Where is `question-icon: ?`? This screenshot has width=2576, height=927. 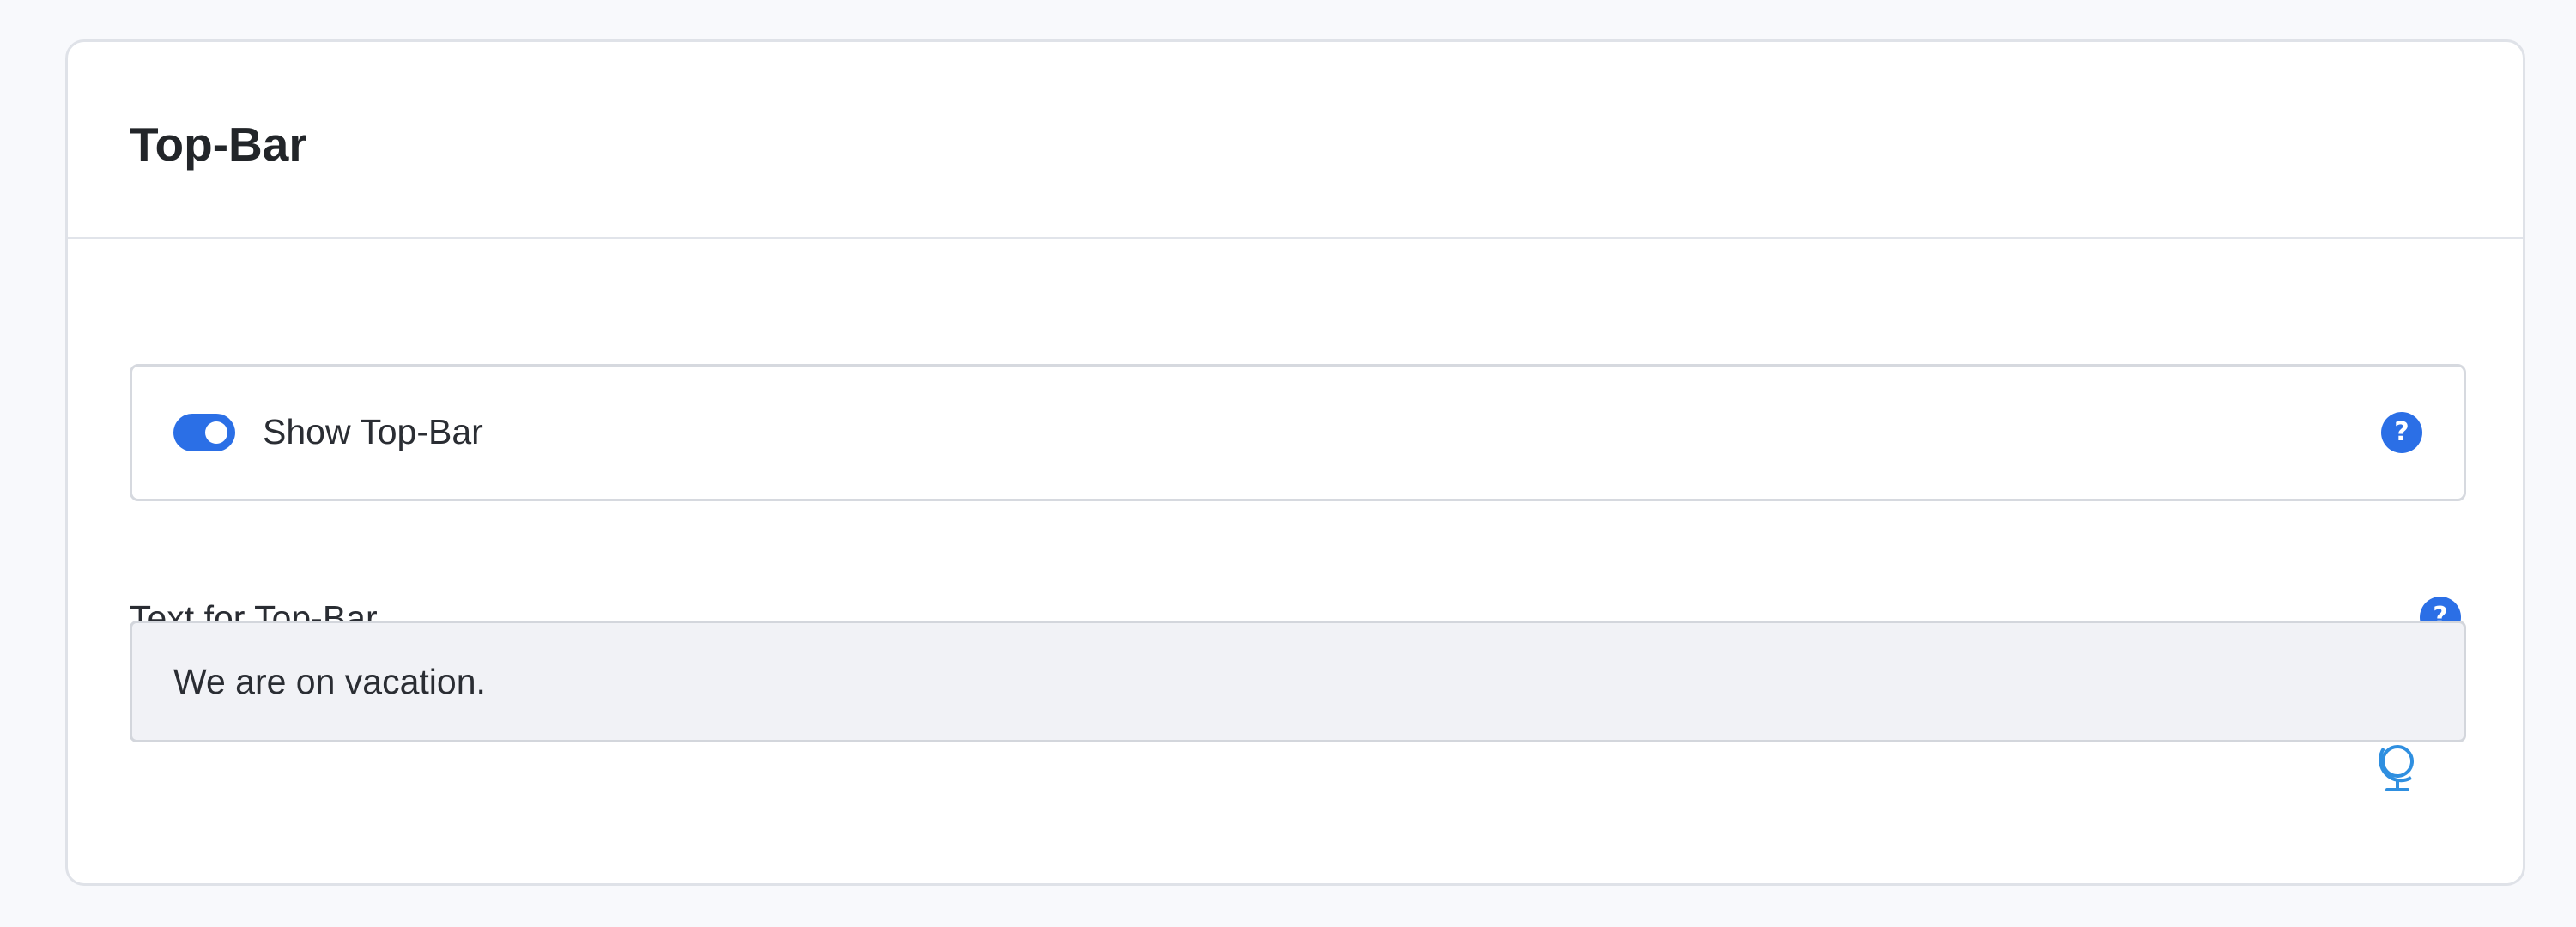
question-icon: ? is located at coordinates (2401, 432).